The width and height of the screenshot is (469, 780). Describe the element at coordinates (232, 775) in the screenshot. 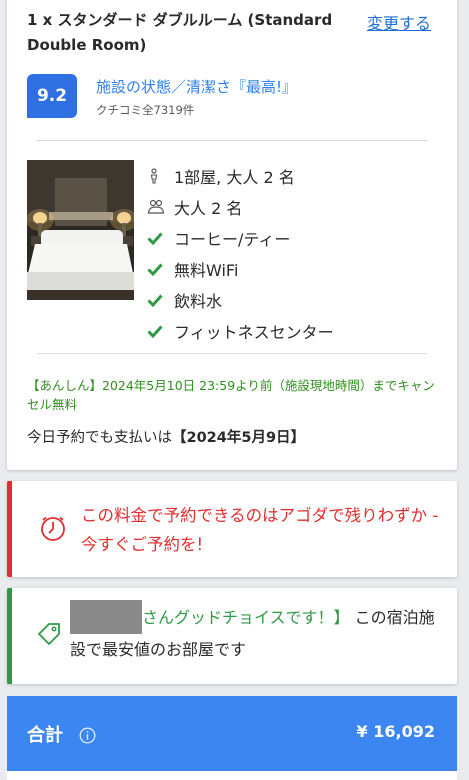

I see `bottom-panel` at that location.